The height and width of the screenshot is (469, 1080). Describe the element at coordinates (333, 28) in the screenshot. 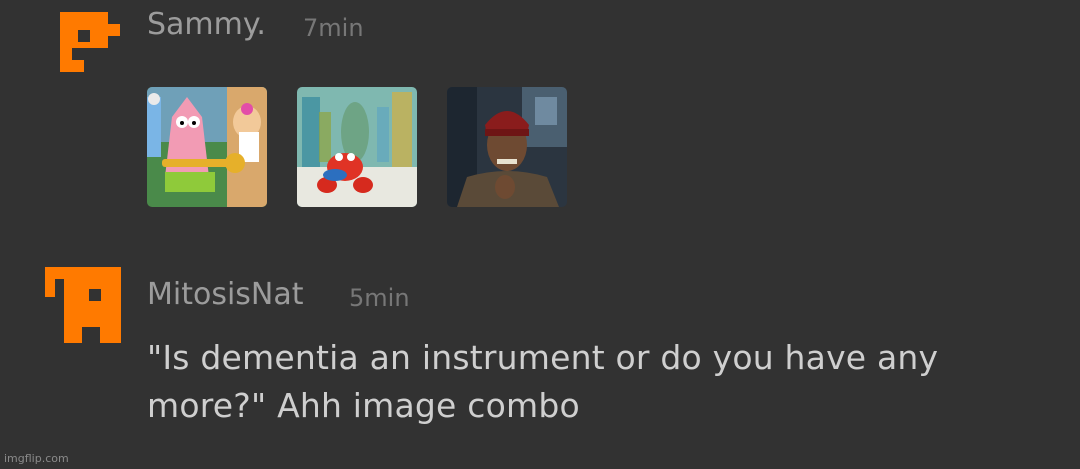

I see `timestamp: 7min` at that location.